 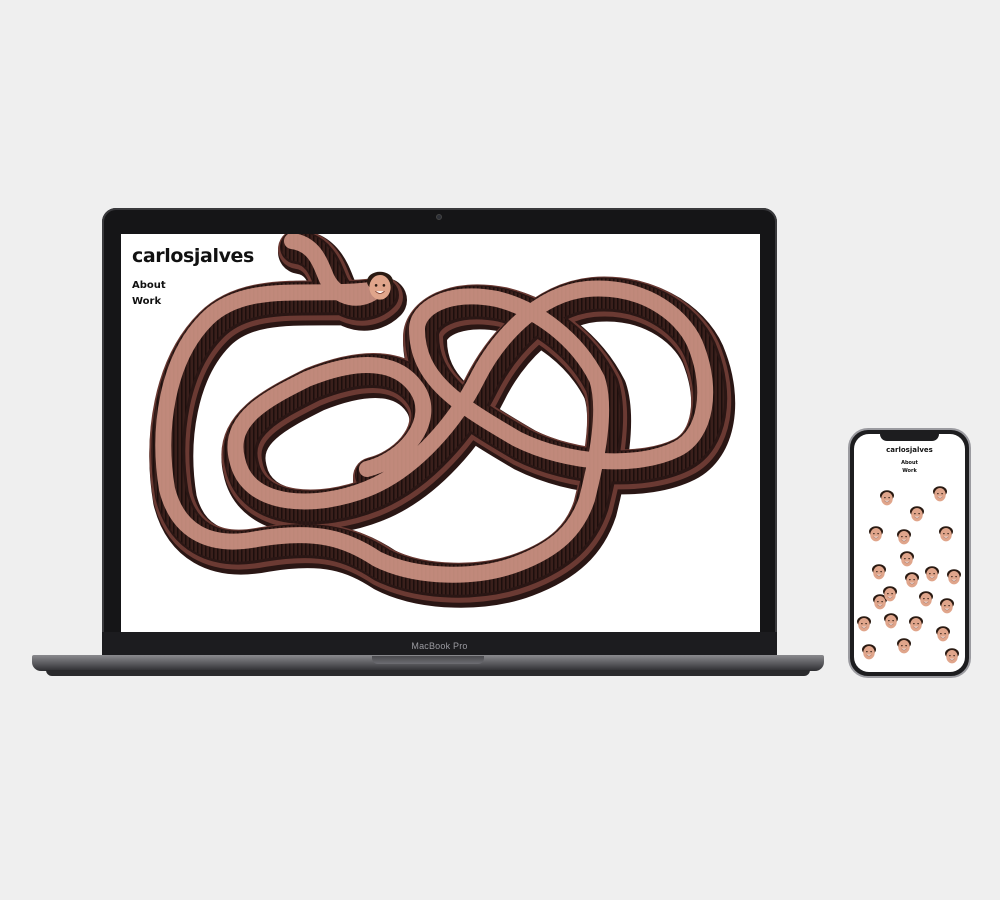 What do you see at coordinates (909, 436) in the screenshot?
I see `phone-notch` at bounding box center [909, 436].